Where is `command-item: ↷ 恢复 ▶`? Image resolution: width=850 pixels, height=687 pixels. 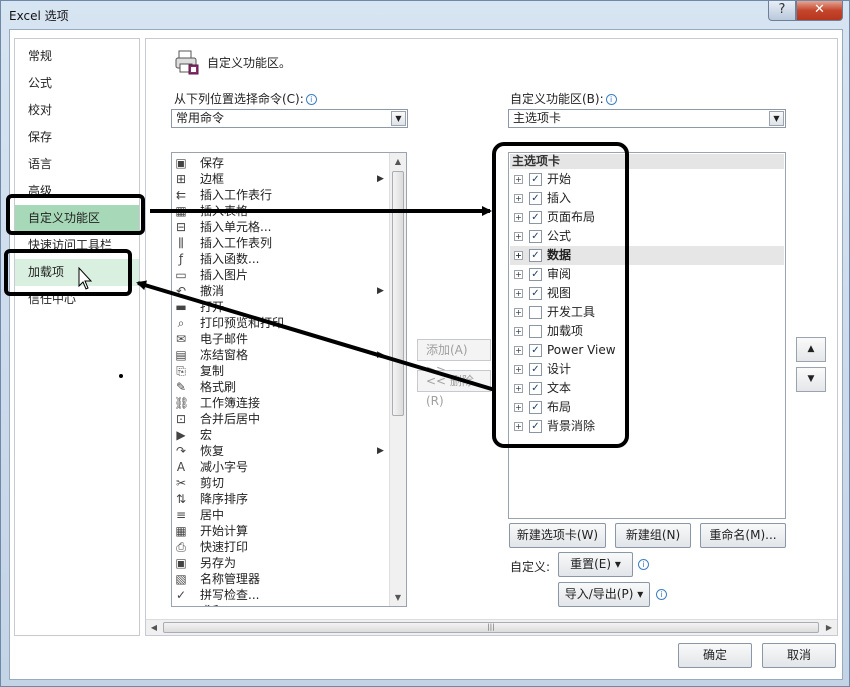 command-item: ↷ 恢复 ▶ is located at coordinates (281, 451).